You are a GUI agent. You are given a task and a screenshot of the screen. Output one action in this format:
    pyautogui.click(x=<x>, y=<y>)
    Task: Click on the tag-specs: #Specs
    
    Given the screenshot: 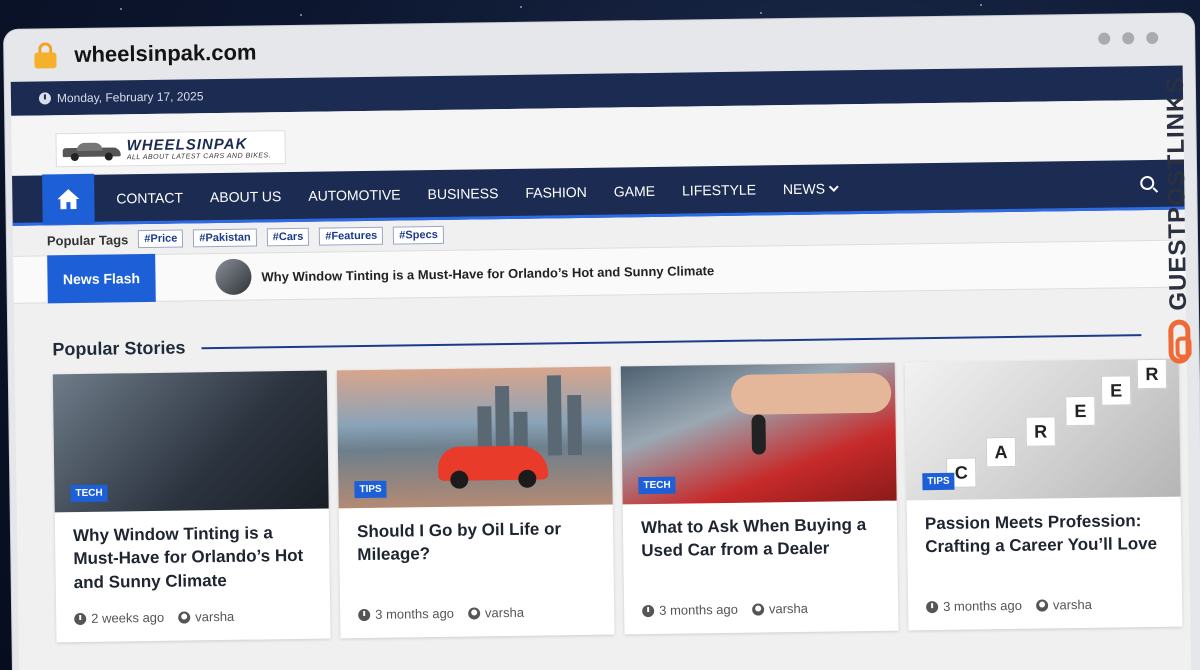 What is the action you would take?
    pyautogui.click(x=418, y=235)
    